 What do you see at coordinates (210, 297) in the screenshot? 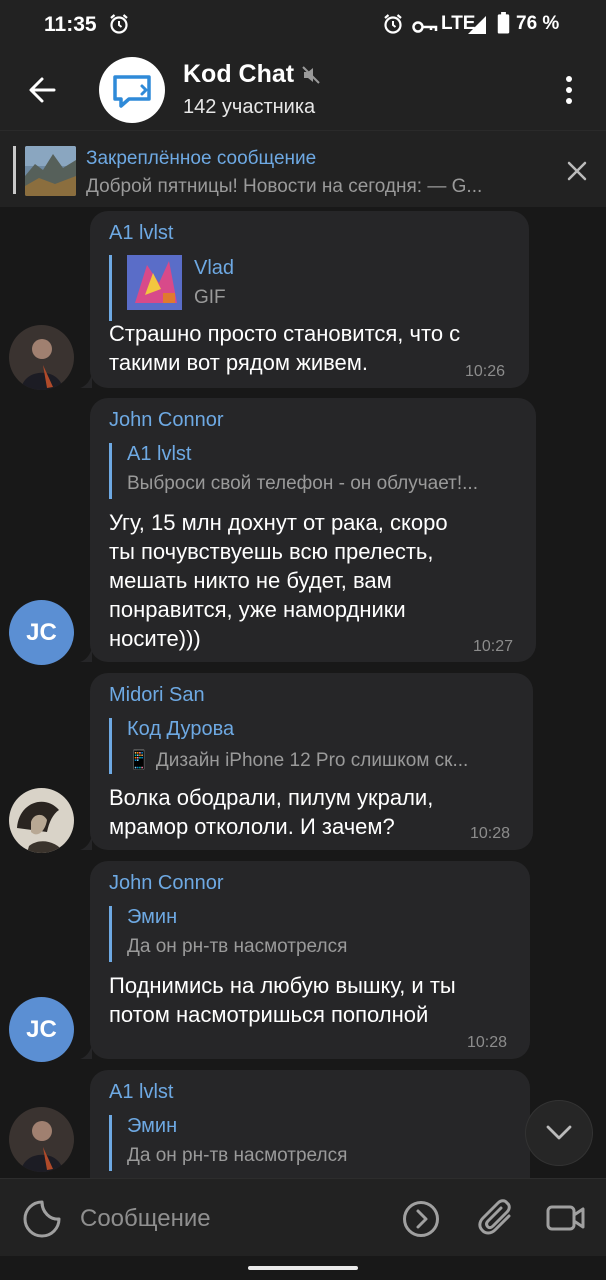
I see `reply-text: GIF` at bounding box center [210, 297].